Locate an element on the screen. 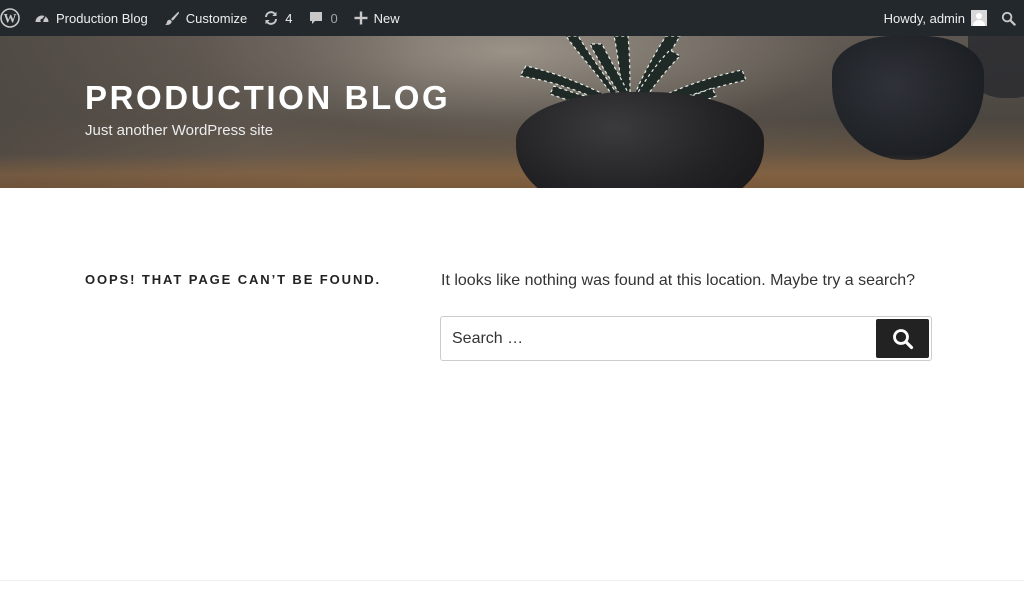 This screenshot has height=610, width=1024. header-image-table is located at coordinates (512, 171).